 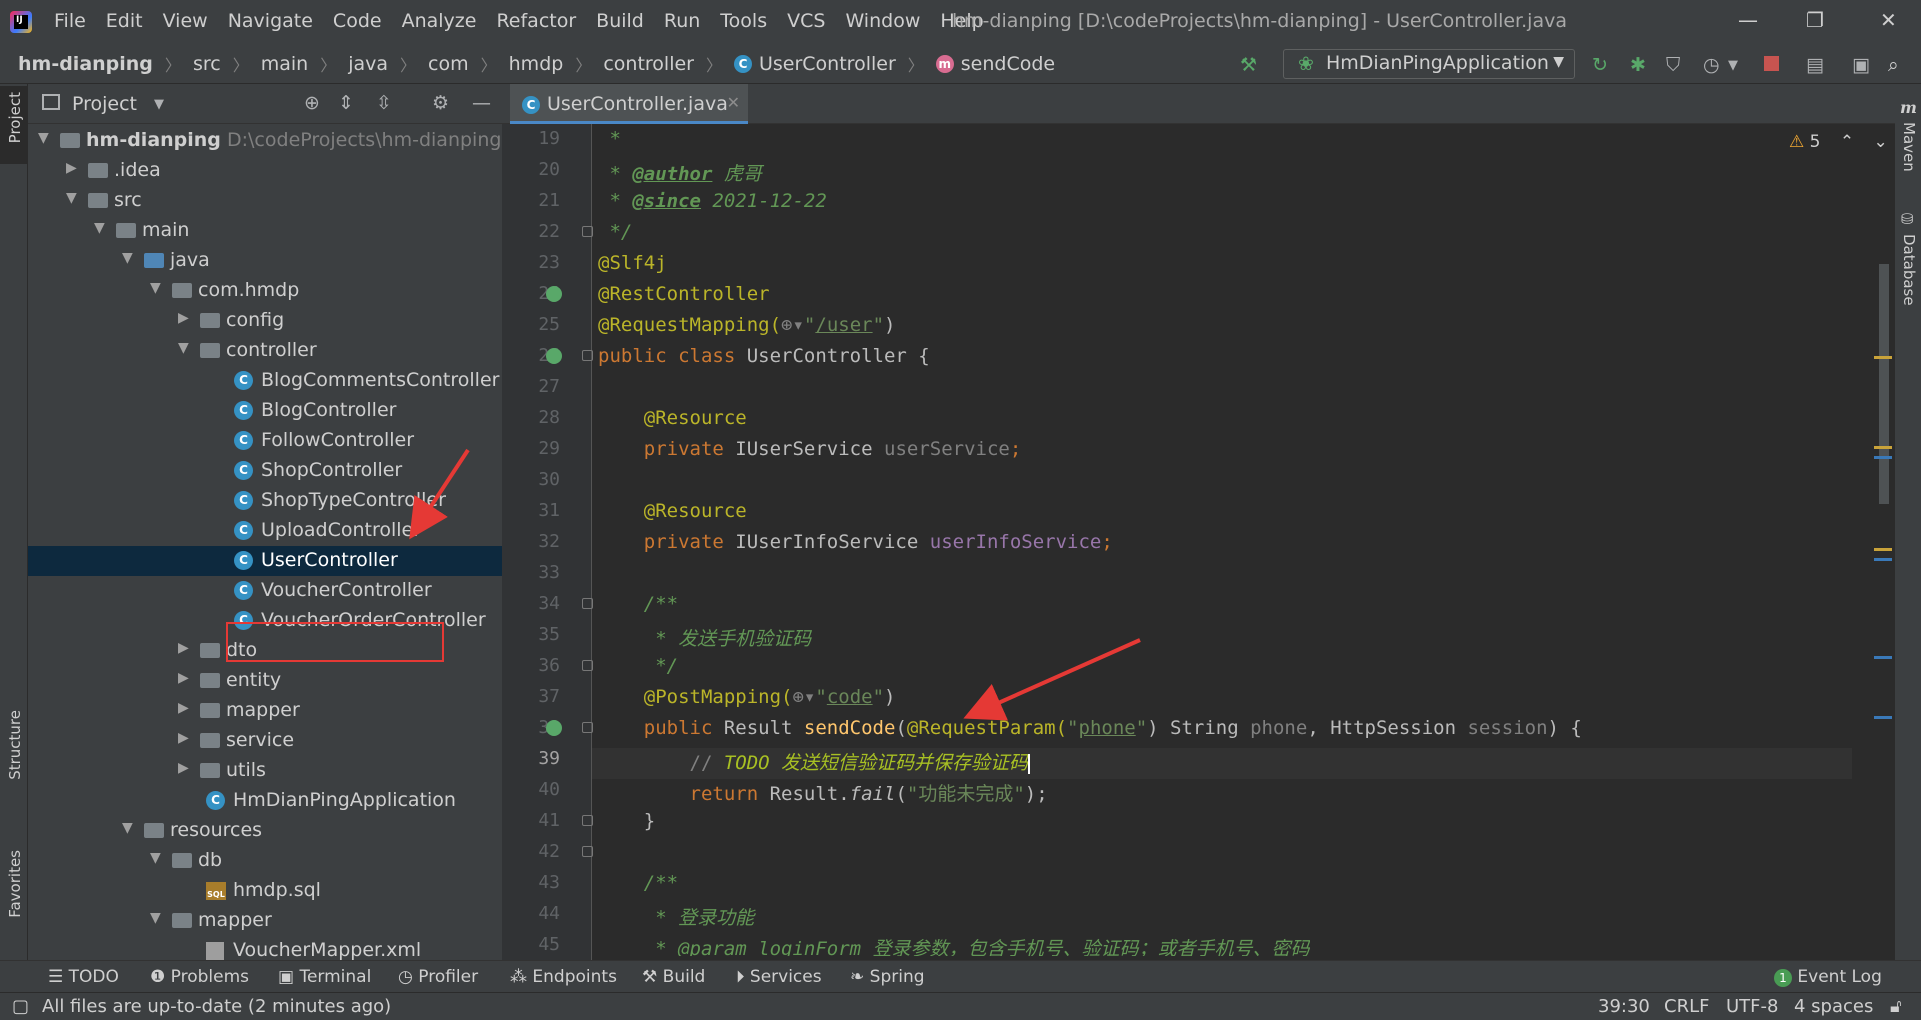 I want to click on crumb-java: java, so click(x=368, y=64).